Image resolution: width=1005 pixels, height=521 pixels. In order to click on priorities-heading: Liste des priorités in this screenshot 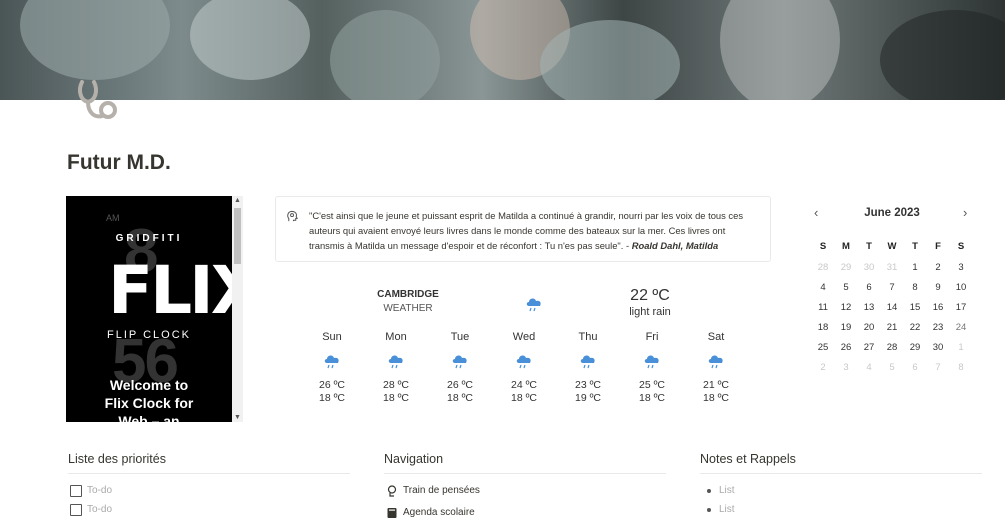, I will do `click(117, 459)`.